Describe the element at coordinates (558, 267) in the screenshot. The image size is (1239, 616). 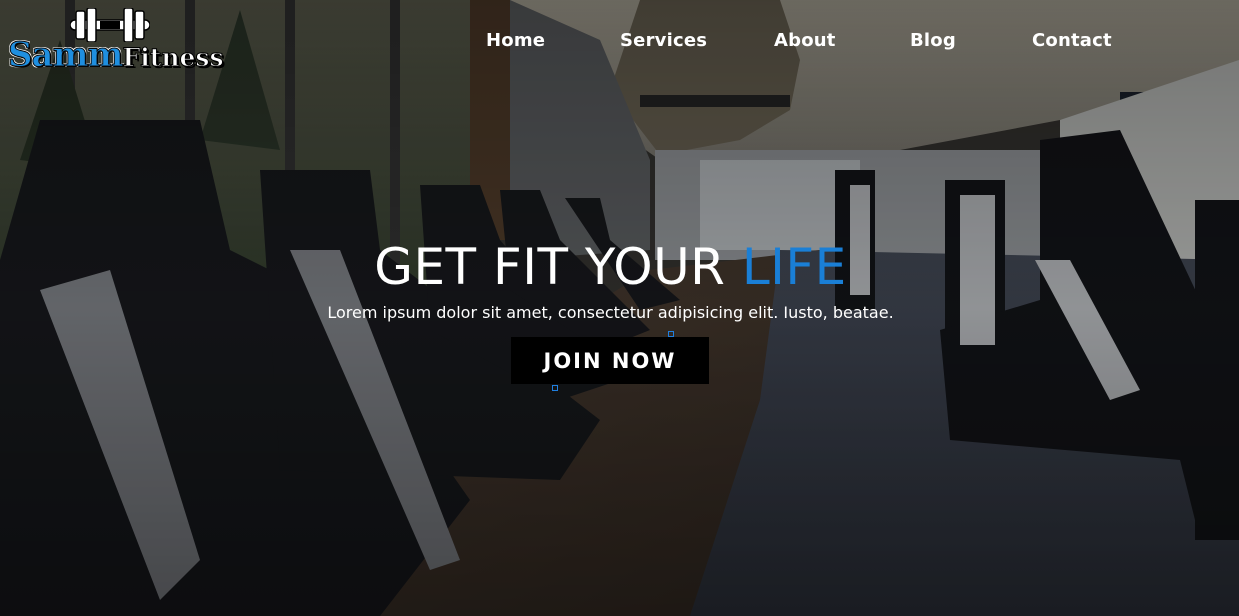
I see `hero-title-main: GET FIT YOUR` at that location.